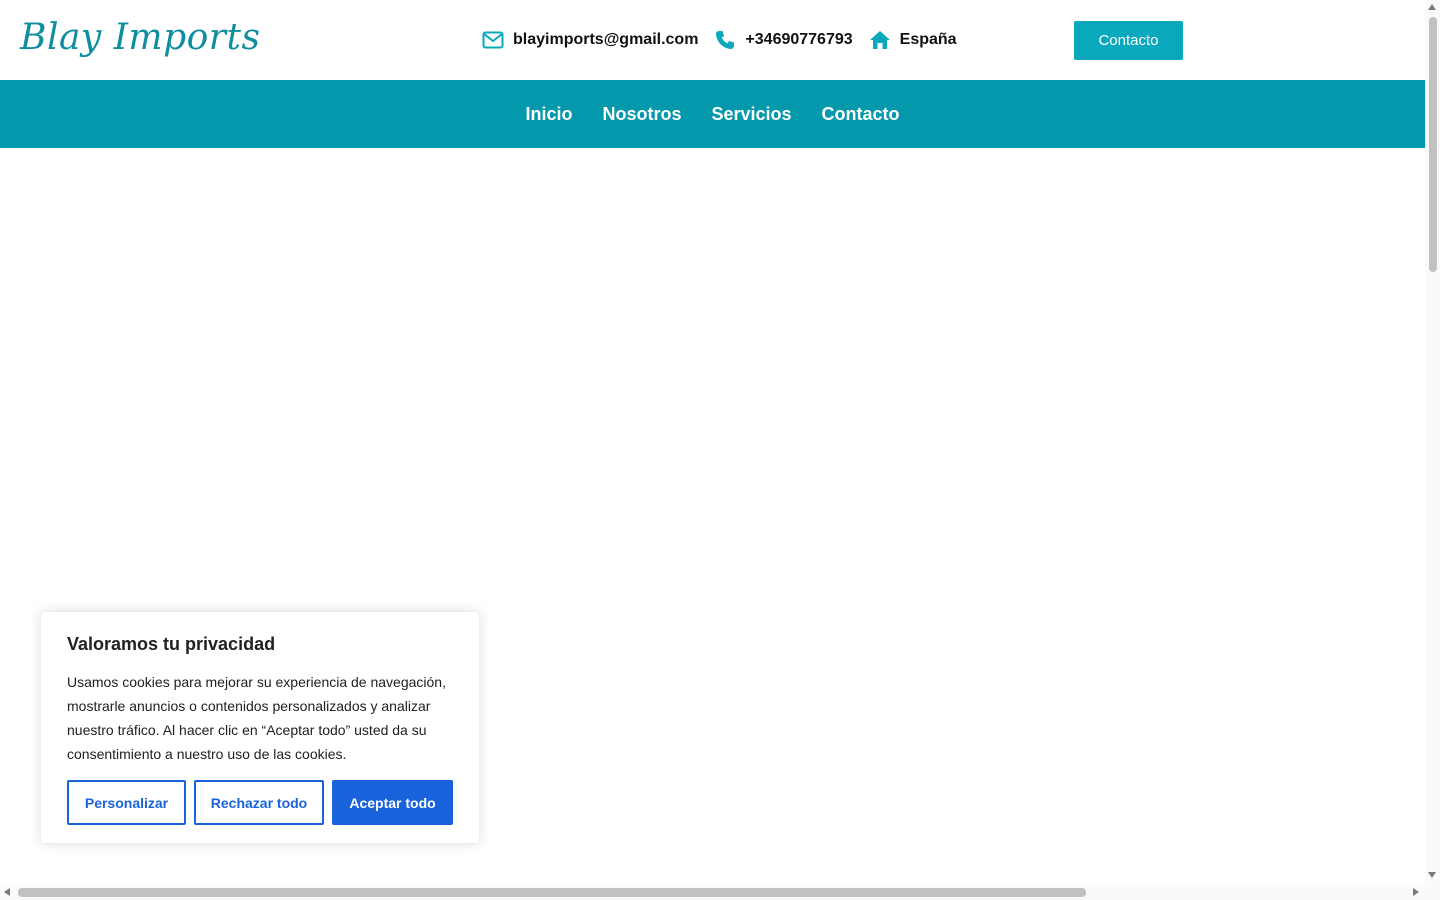 The width and height of the screenshot is (1440, 900). What do you see at coordinates (751, 114) in the screenshot?
I see `nav-item-servicios: Servicios` at bounding box center [751, 114].